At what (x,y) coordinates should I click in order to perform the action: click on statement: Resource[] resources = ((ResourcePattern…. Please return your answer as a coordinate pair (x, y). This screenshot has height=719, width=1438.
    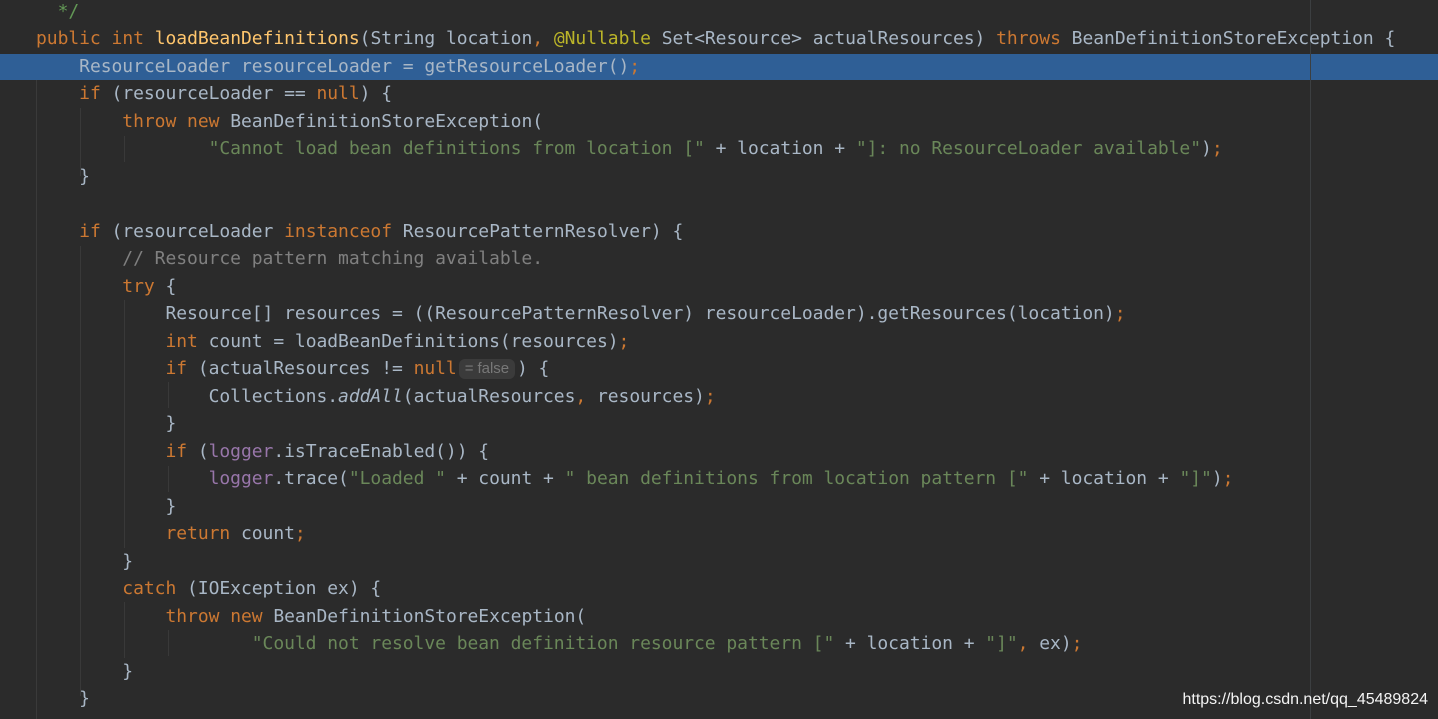
    Looking at the image, I should click on (640, 313).